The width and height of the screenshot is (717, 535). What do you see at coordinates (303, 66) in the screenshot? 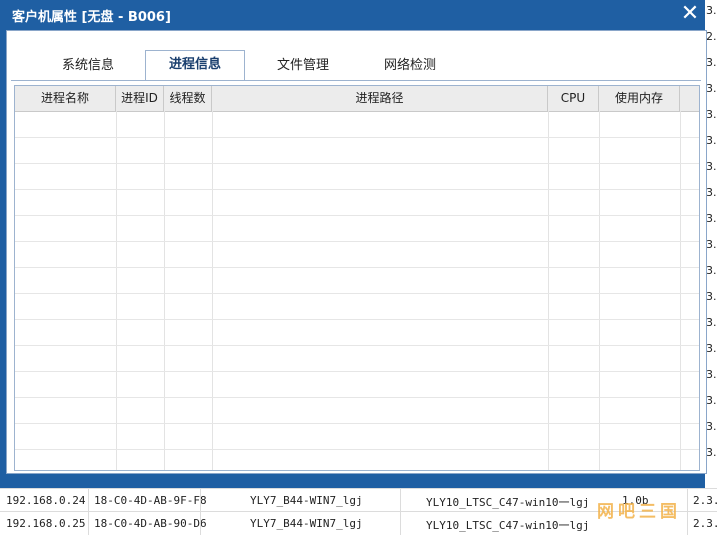
I see `tab-file-management: 文件管理` at bounding box center [303, 66].